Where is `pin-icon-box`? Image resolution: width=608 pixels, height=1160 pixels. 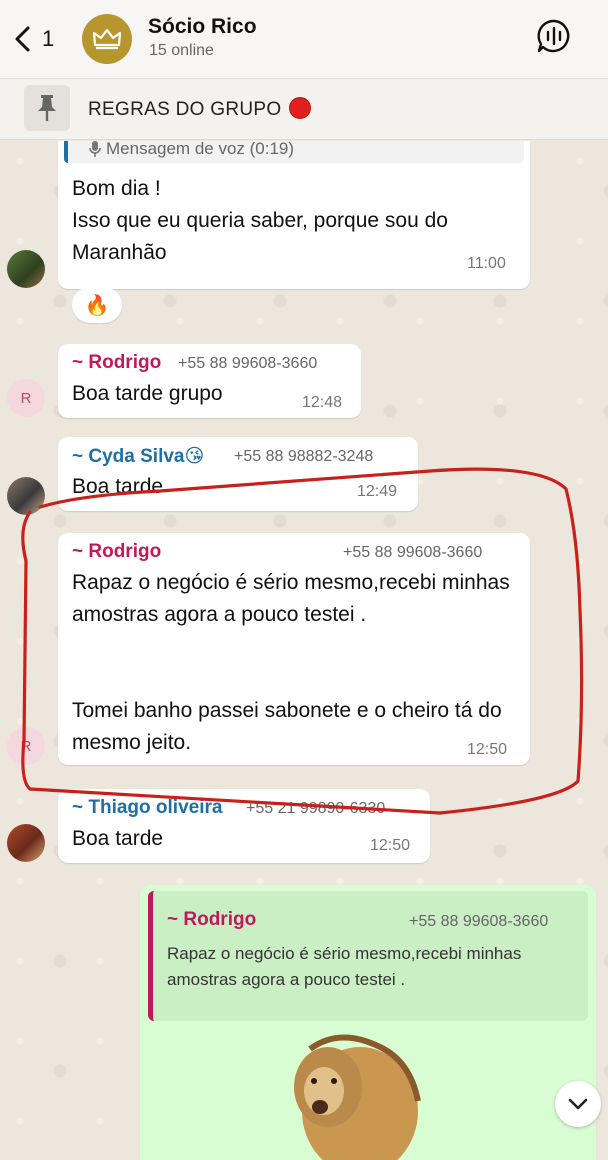
pin-icon-box is located at coordinates (47, 108).